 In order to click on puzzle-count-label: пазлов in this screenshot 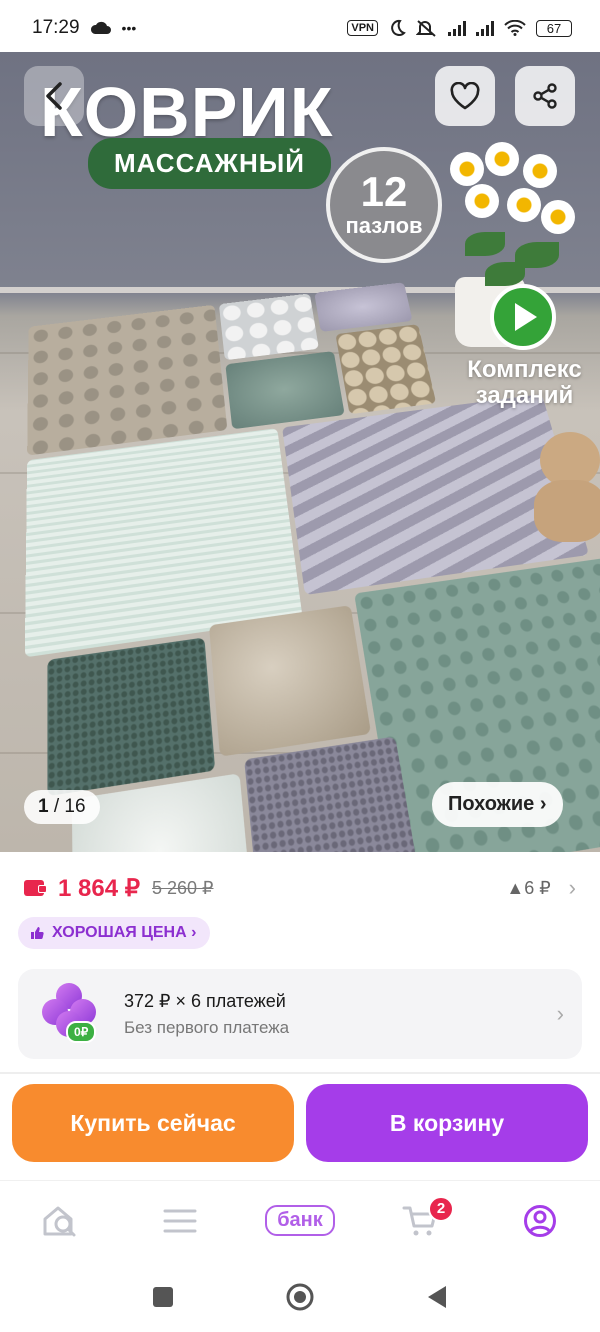, I will do `click(384, 225)`.